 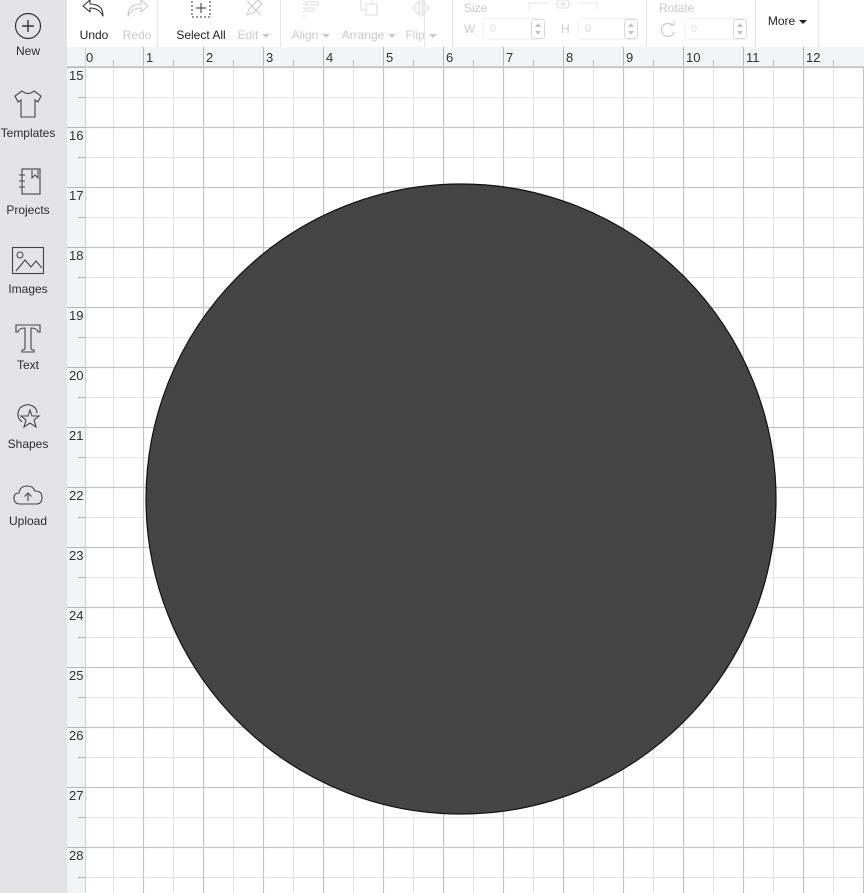 I want to click on sidebar-item-upload: Upload, so click(x=28, y=505).